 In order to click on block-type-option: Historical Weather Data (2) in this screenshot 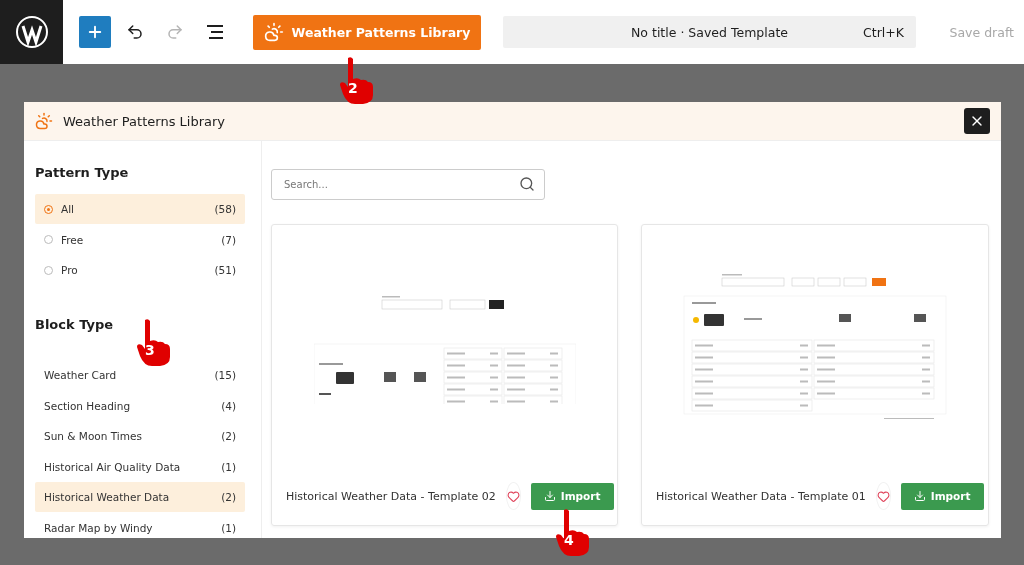, I will do `click(140, 497)`.